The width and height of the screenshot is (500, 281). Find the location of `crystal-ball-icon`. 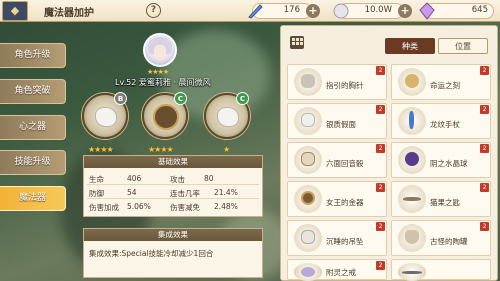

crystal-ball-icon is located at coordinates (412, 159).